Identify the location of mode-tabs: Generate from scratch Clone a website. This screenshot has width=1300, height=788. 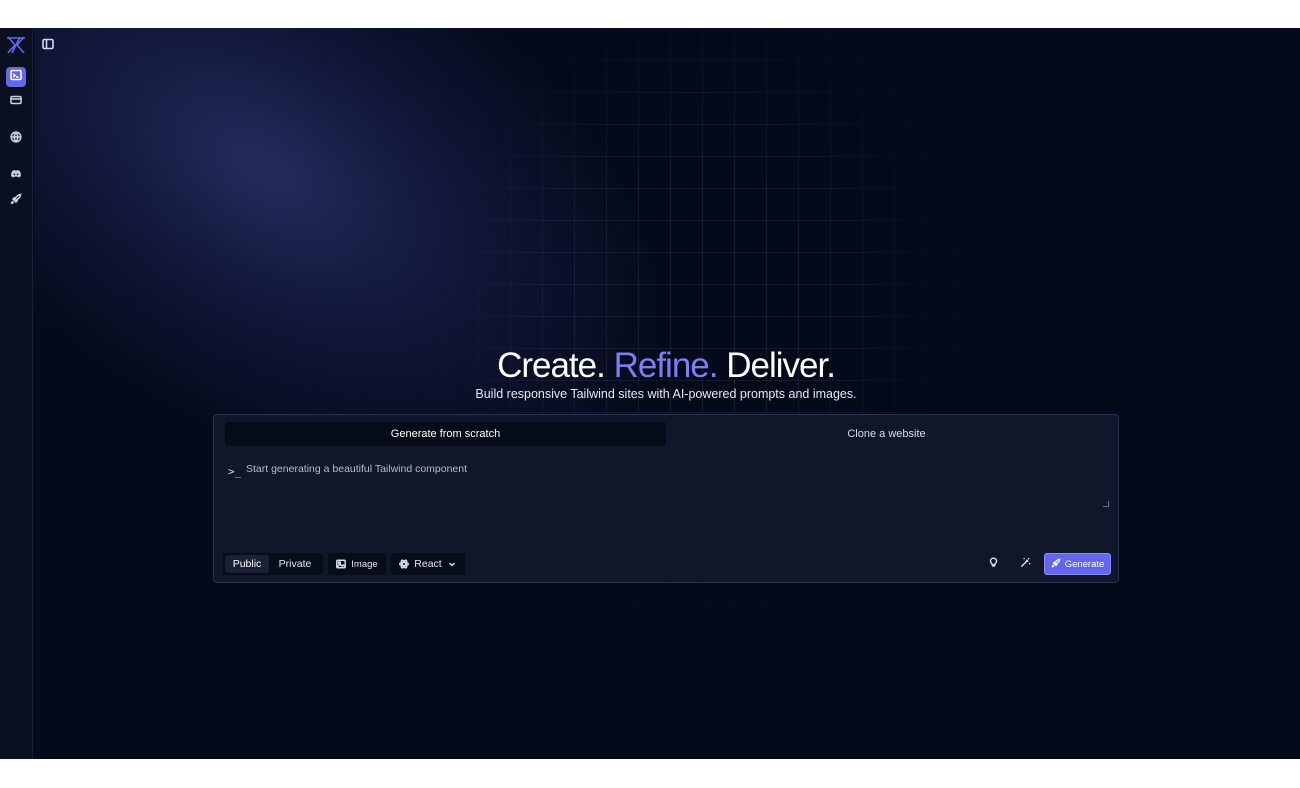
(666, 434).